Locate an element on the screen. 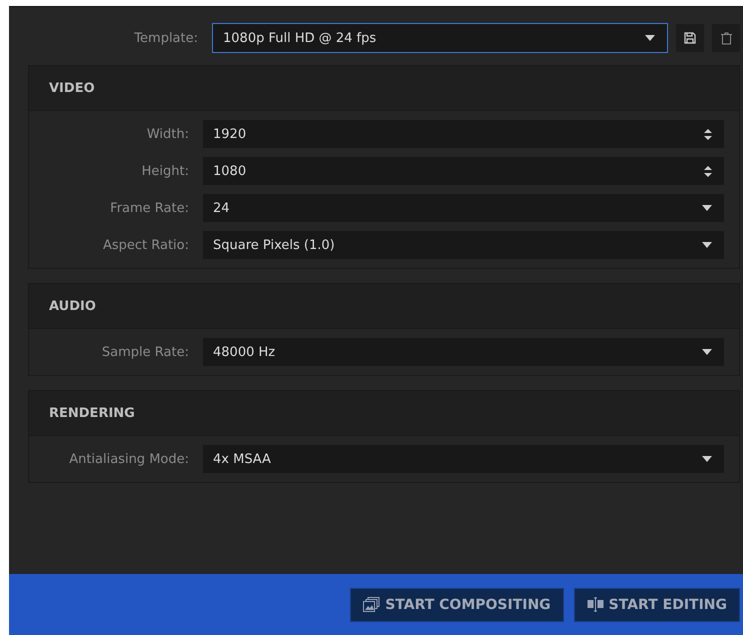 This screenshot has width=743, height=635. field-label: Height: is located at coordinates (164, 171).